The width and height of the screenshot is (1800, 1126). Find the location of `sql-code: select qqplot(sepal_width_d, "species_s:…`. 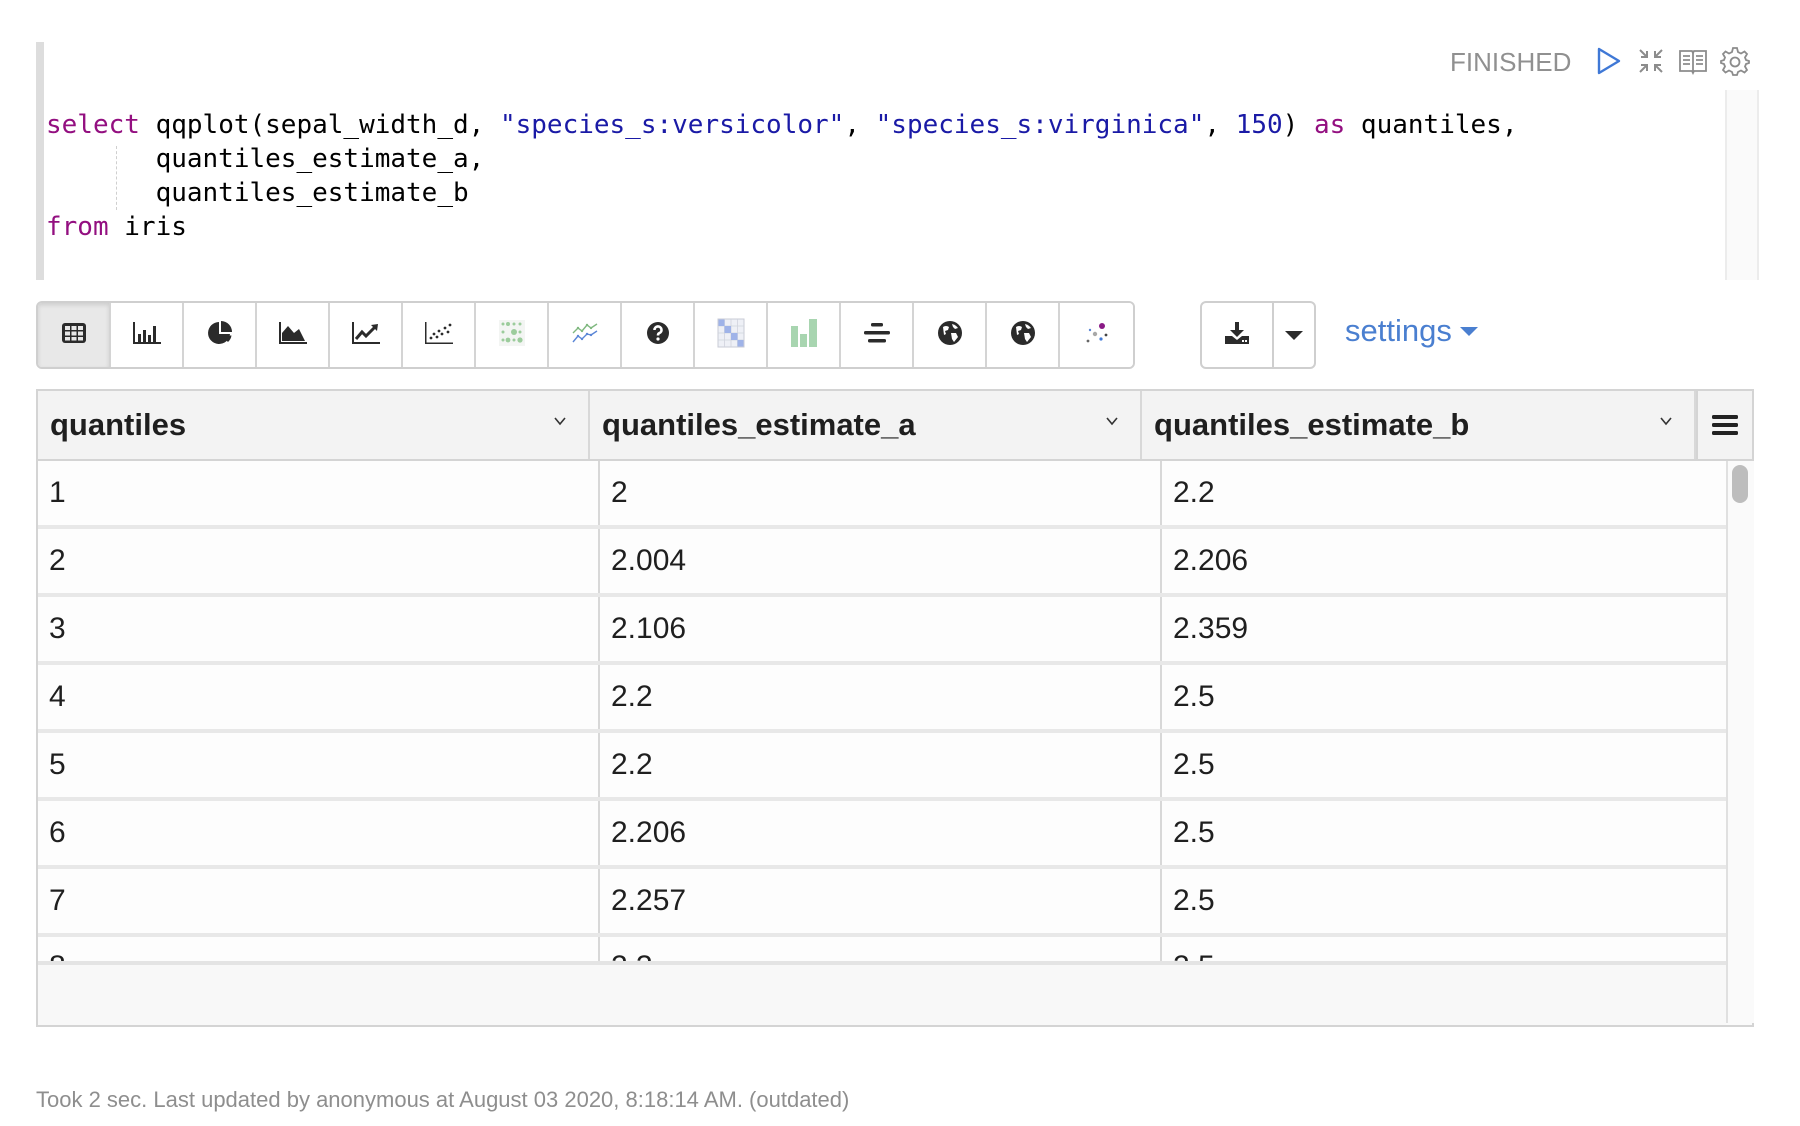

sql-code: select qqplot(sepal_width_d, "species_s:… is located at coordinates (781, 176).